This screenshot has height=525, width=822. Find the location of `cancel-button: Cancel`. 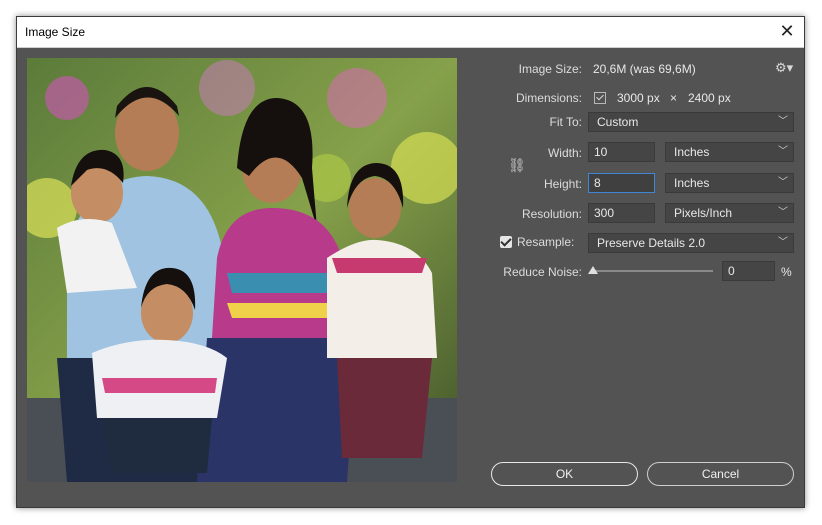

cancel-button: Cancel is located at coordinates (720, 474).